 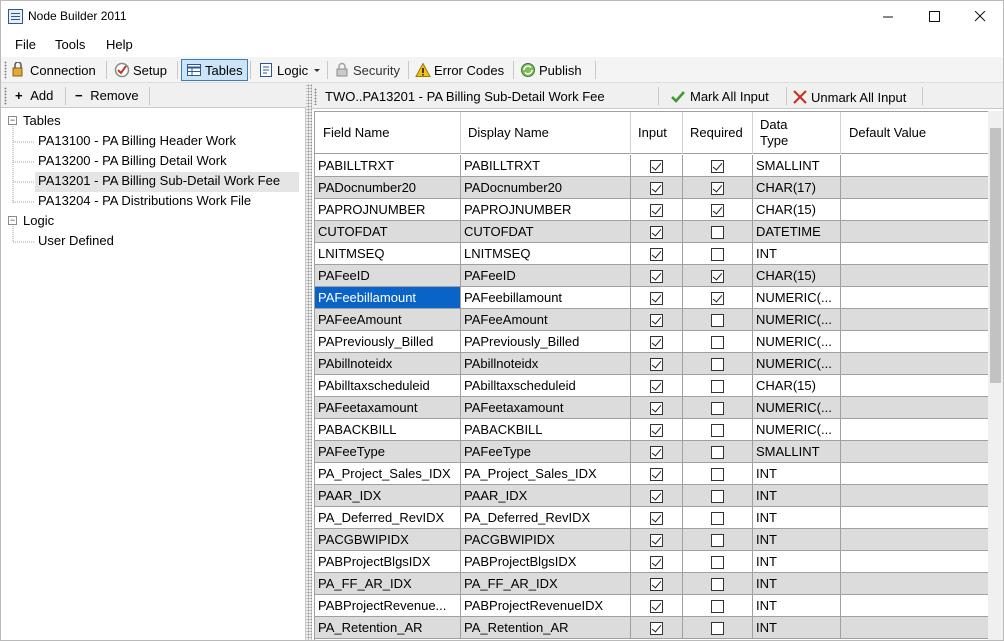 I want to click on display-name-cell: PABILLTRXT, so click(x=546, y=166).